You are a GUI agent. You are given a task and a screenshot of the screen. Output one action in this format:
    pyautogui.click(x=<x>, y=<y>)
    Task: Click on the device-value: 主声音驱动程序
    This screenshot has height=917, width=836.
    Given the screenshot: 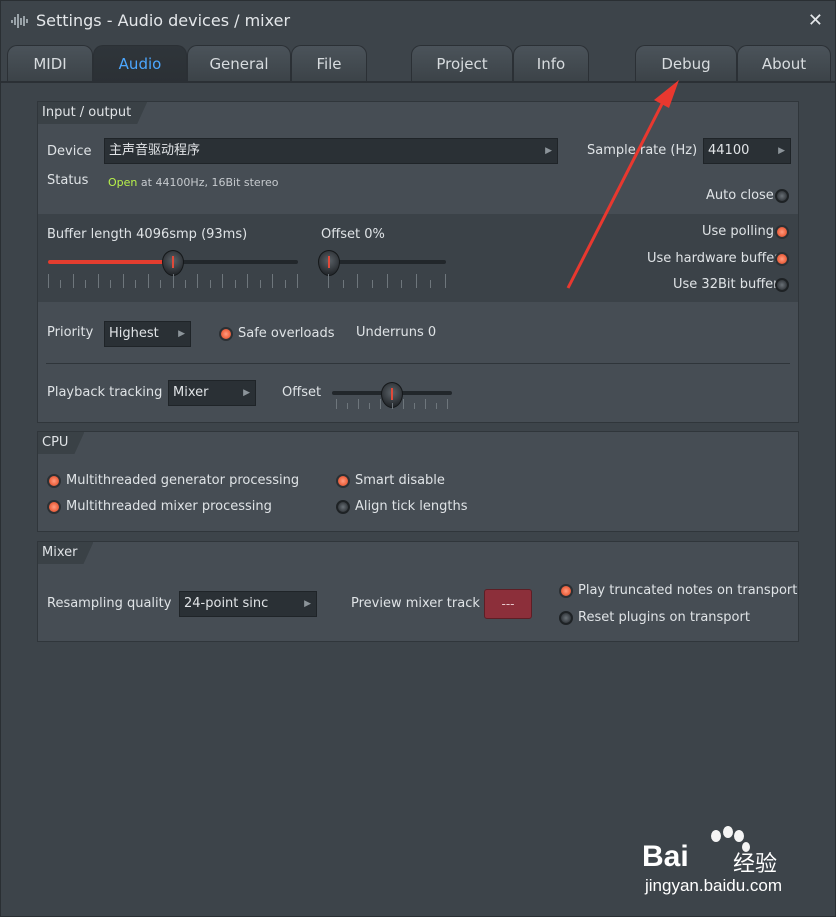 What is the action you would take?
    pyautogui.click(x=155, y=150)
    